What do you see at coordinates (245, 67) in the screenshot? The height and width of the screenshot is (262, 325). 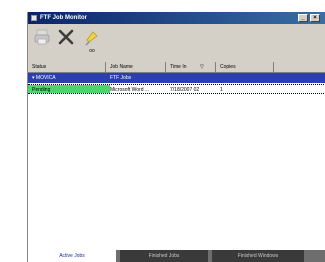 I see `column-copies: Copies` at bounding box center [245, 67].